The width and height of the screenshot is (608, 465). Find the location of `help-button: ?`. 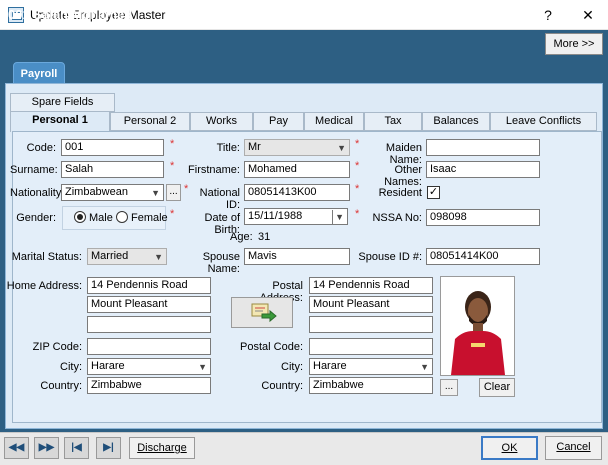

help-button: ? is located at coordinates (548, 15).